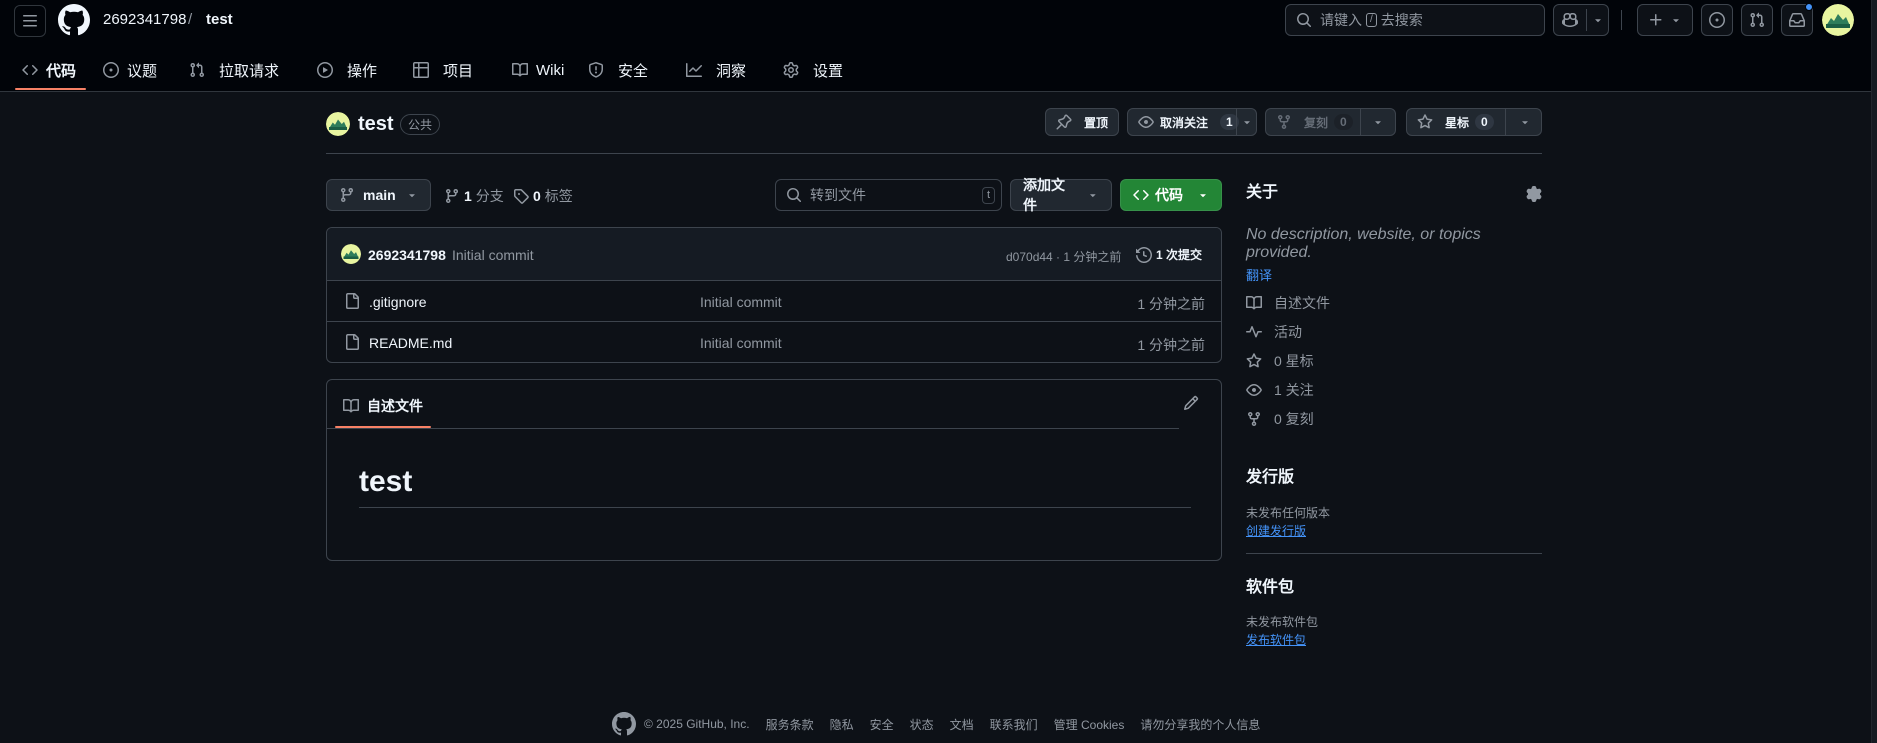  I want to click on sidebar-item-label: 1 关注, so click(1294, 390).